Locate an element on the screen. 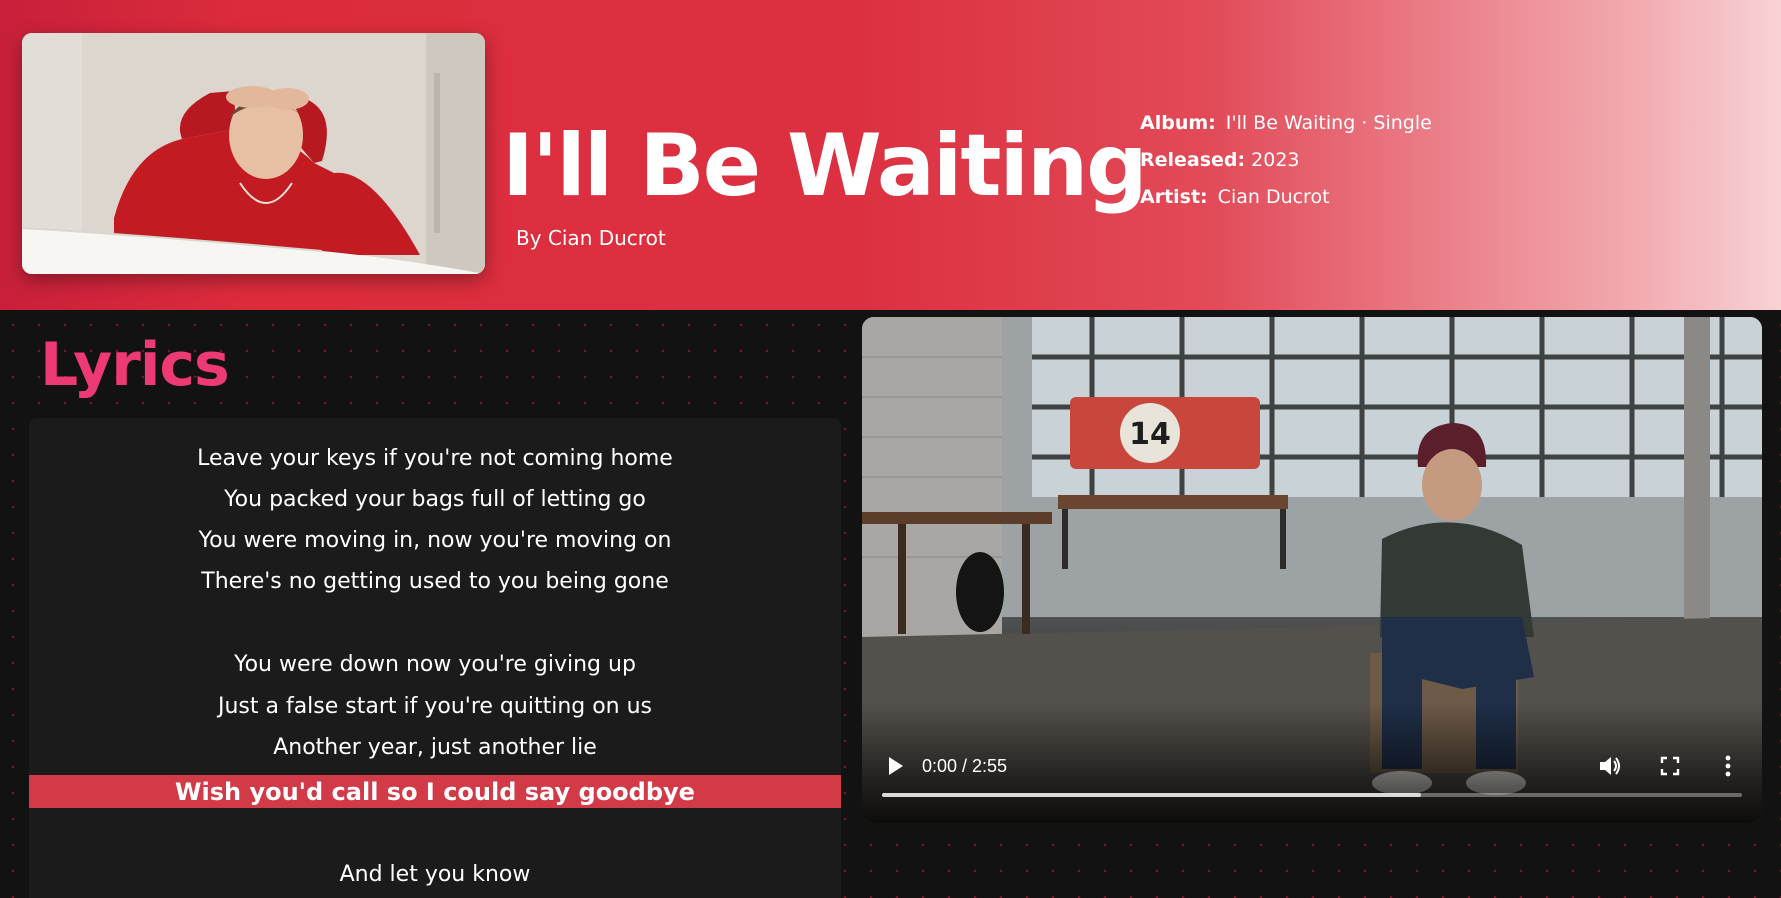 This screenshot has height=898, width=1781. play-icon is located at coordinates (896, 766).